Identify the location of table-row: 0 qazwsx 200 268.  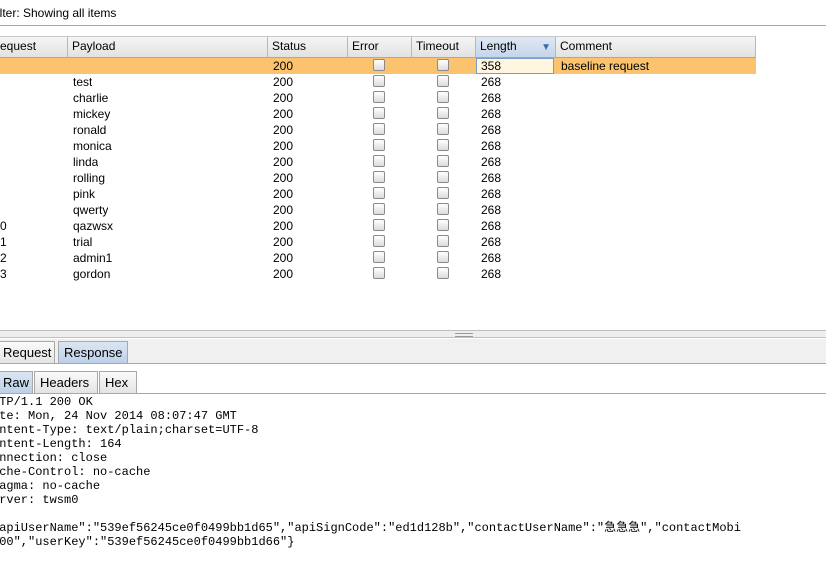
(378, 226).